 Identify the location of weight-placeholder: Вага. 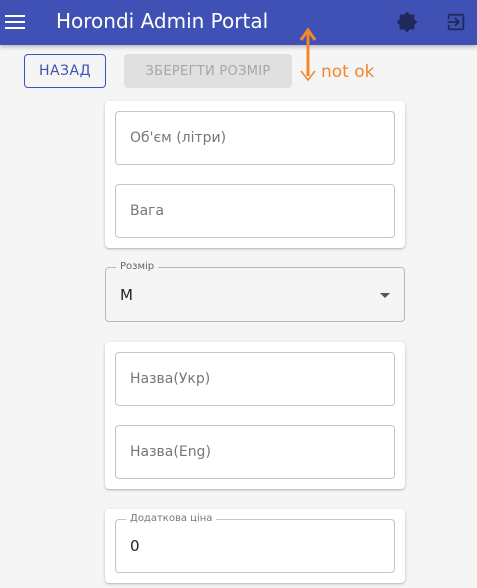
(147, 211).